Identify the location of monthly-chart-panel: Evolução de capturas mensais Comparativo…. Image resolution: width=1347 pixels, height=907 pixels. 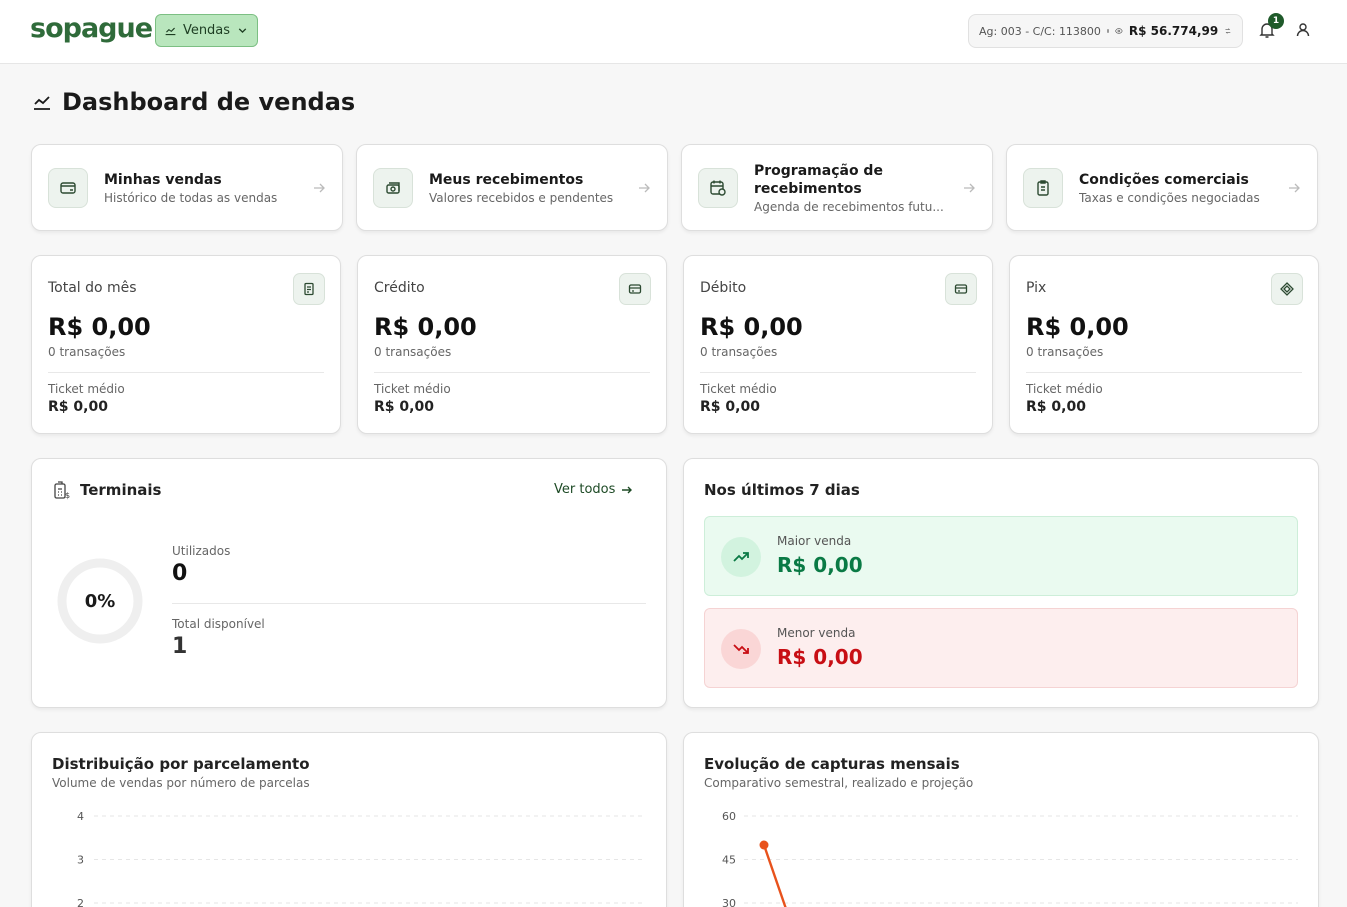
(1001, 819).